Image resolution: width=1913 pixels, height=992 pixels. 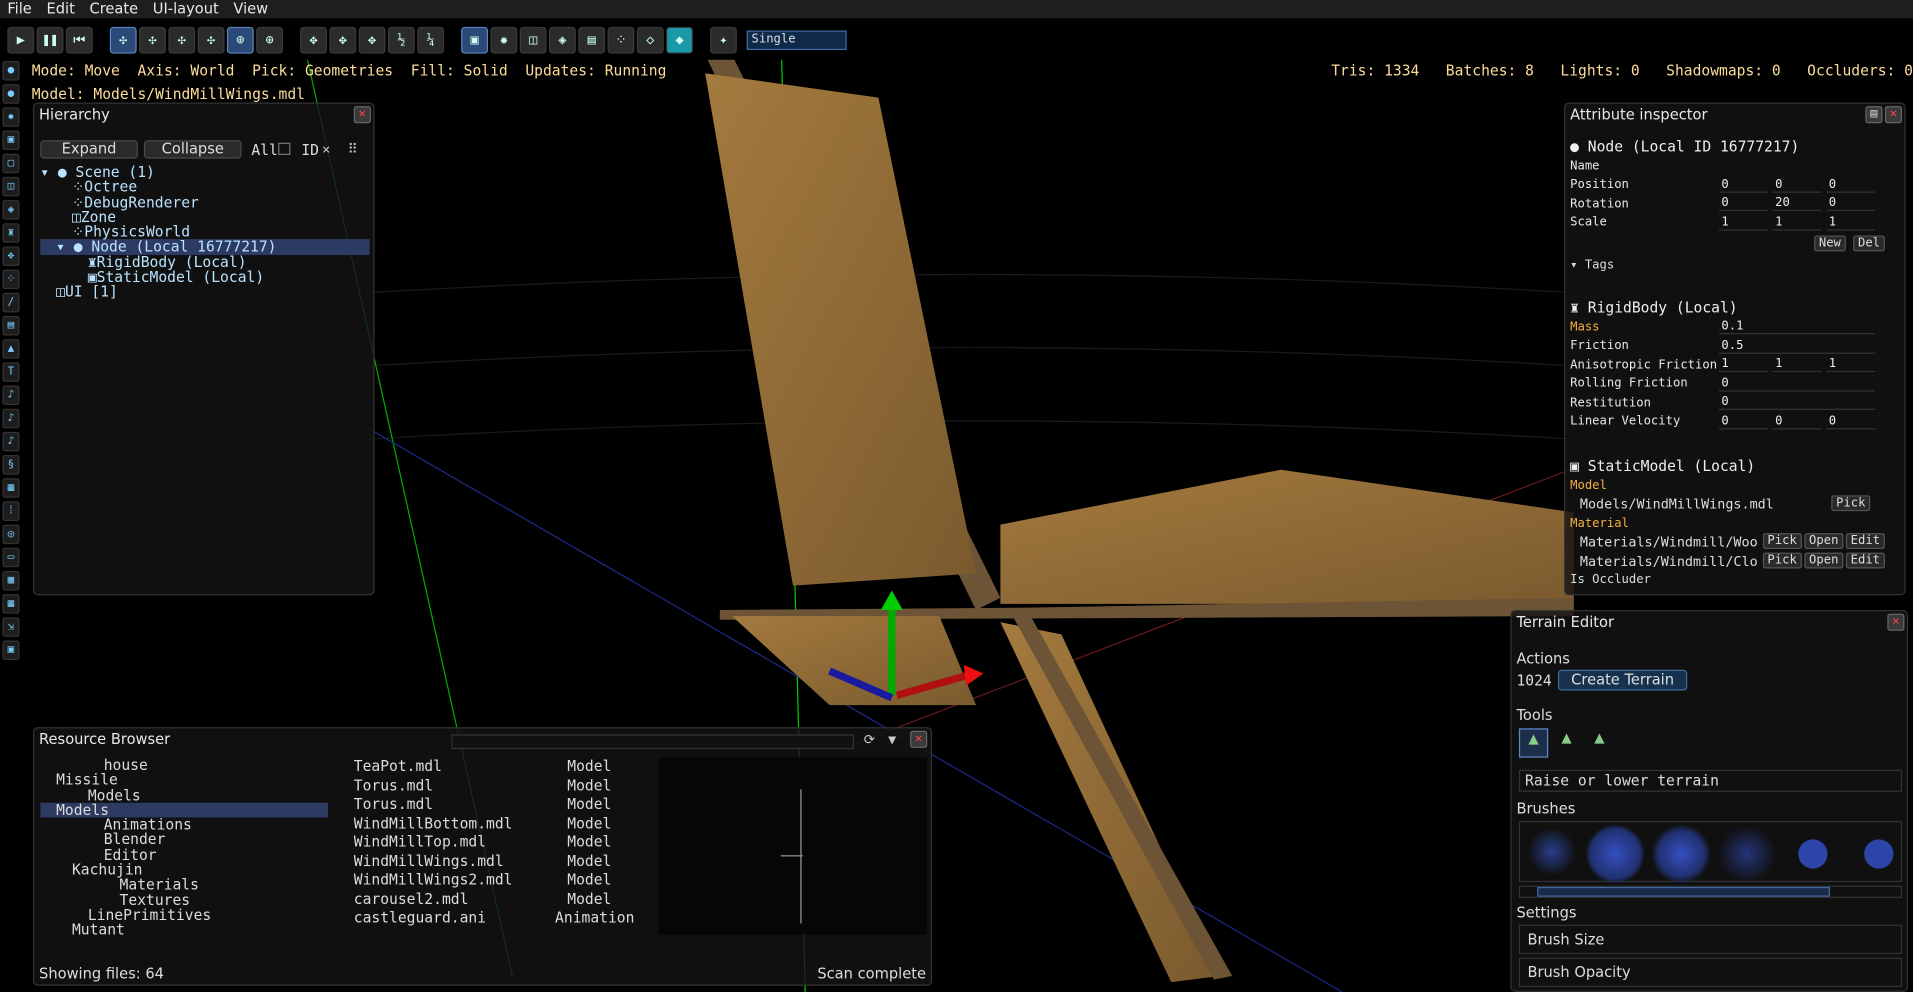 I want to click on file-row: WindMillWings.mdl Model, so click(x=494, y=861).